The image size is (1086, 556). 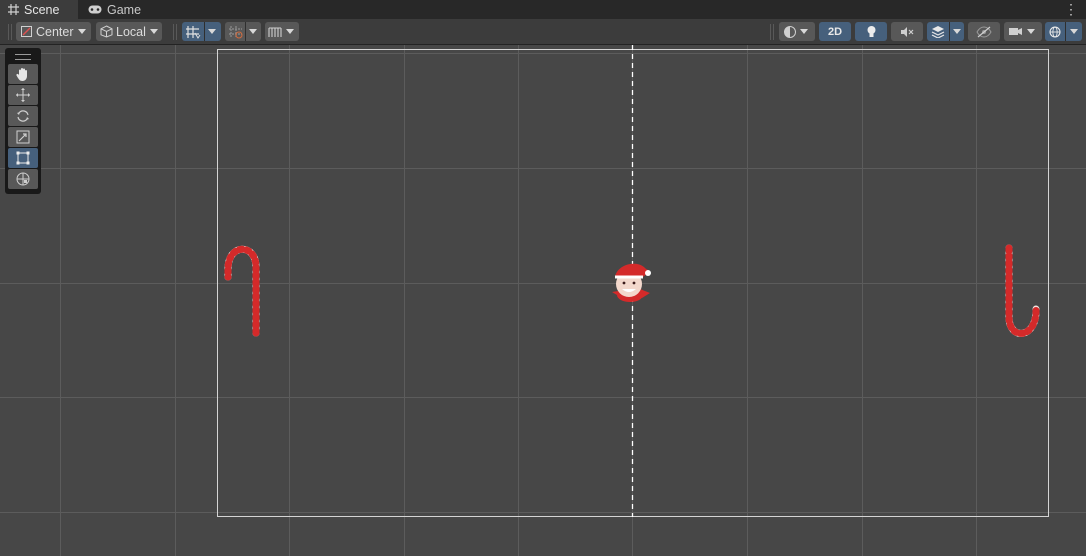 What do you see at coordinates (42, 9) in the screenshot?
I see `tab-scene-label: Scene` at bounding box center [42, 9].